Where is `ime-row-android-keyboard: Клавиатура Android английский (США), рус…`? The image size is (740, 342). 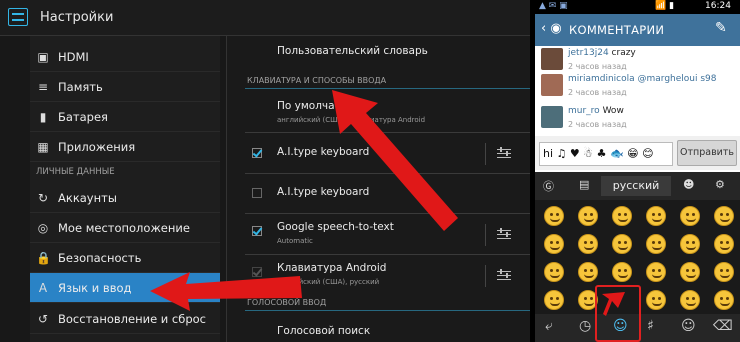
ime-row-android-keyboard: Клавиатура Android английский (США), рус… is located at coordinates (378, 276).